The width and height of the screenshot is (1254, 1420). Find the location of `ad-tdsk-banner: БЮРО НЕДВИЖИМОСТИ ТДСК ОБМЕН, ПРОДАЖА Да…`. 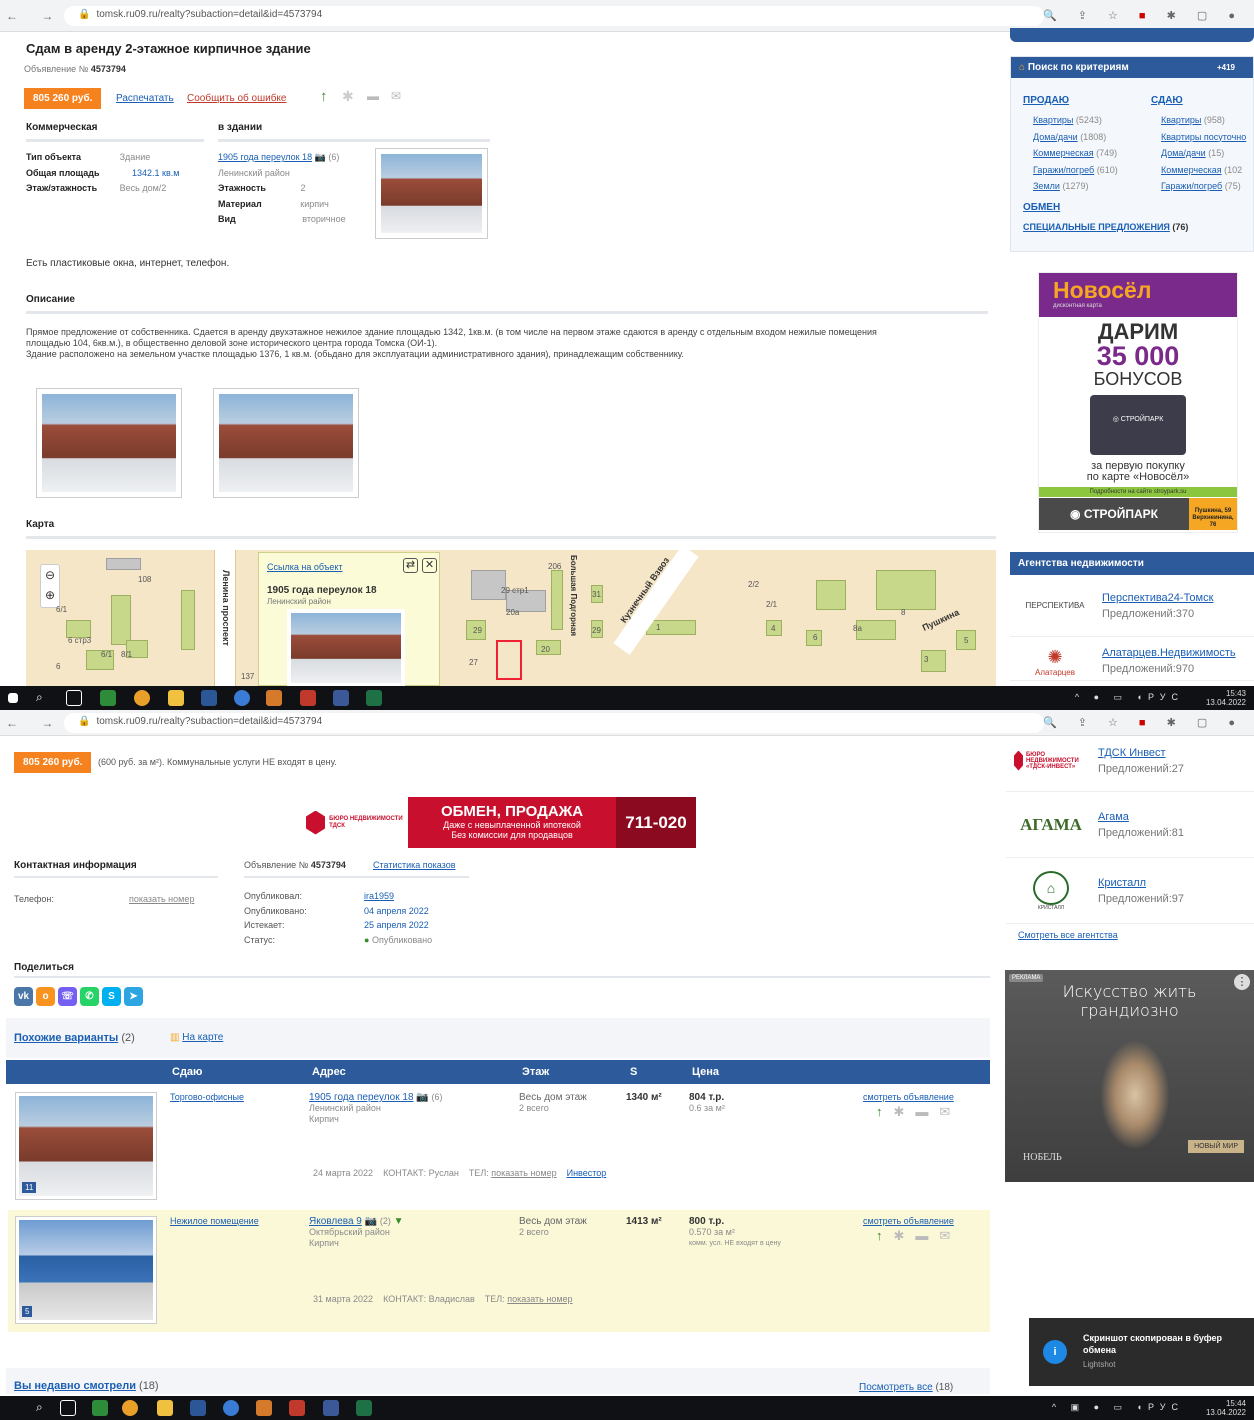

ad-tdsk-banner: БЮРО НЕДВИЖИМОСТИ ТДСК ОБМЕН, ПРОДАЖА Да… is located at coordinates (498, 822).